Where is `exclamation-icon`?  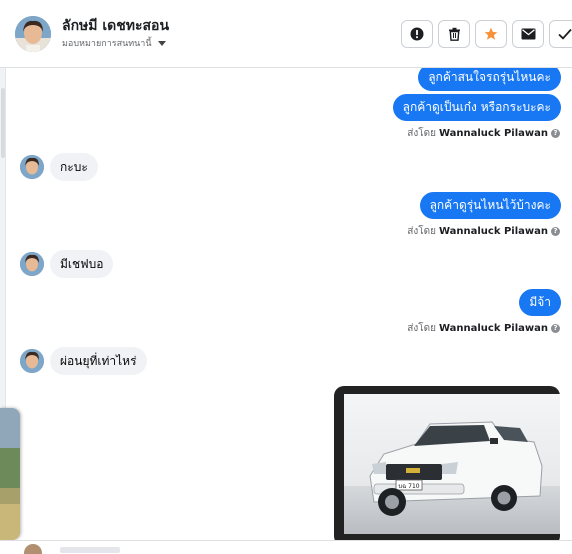 exclamation-icon is located at coordinates (417, 34).